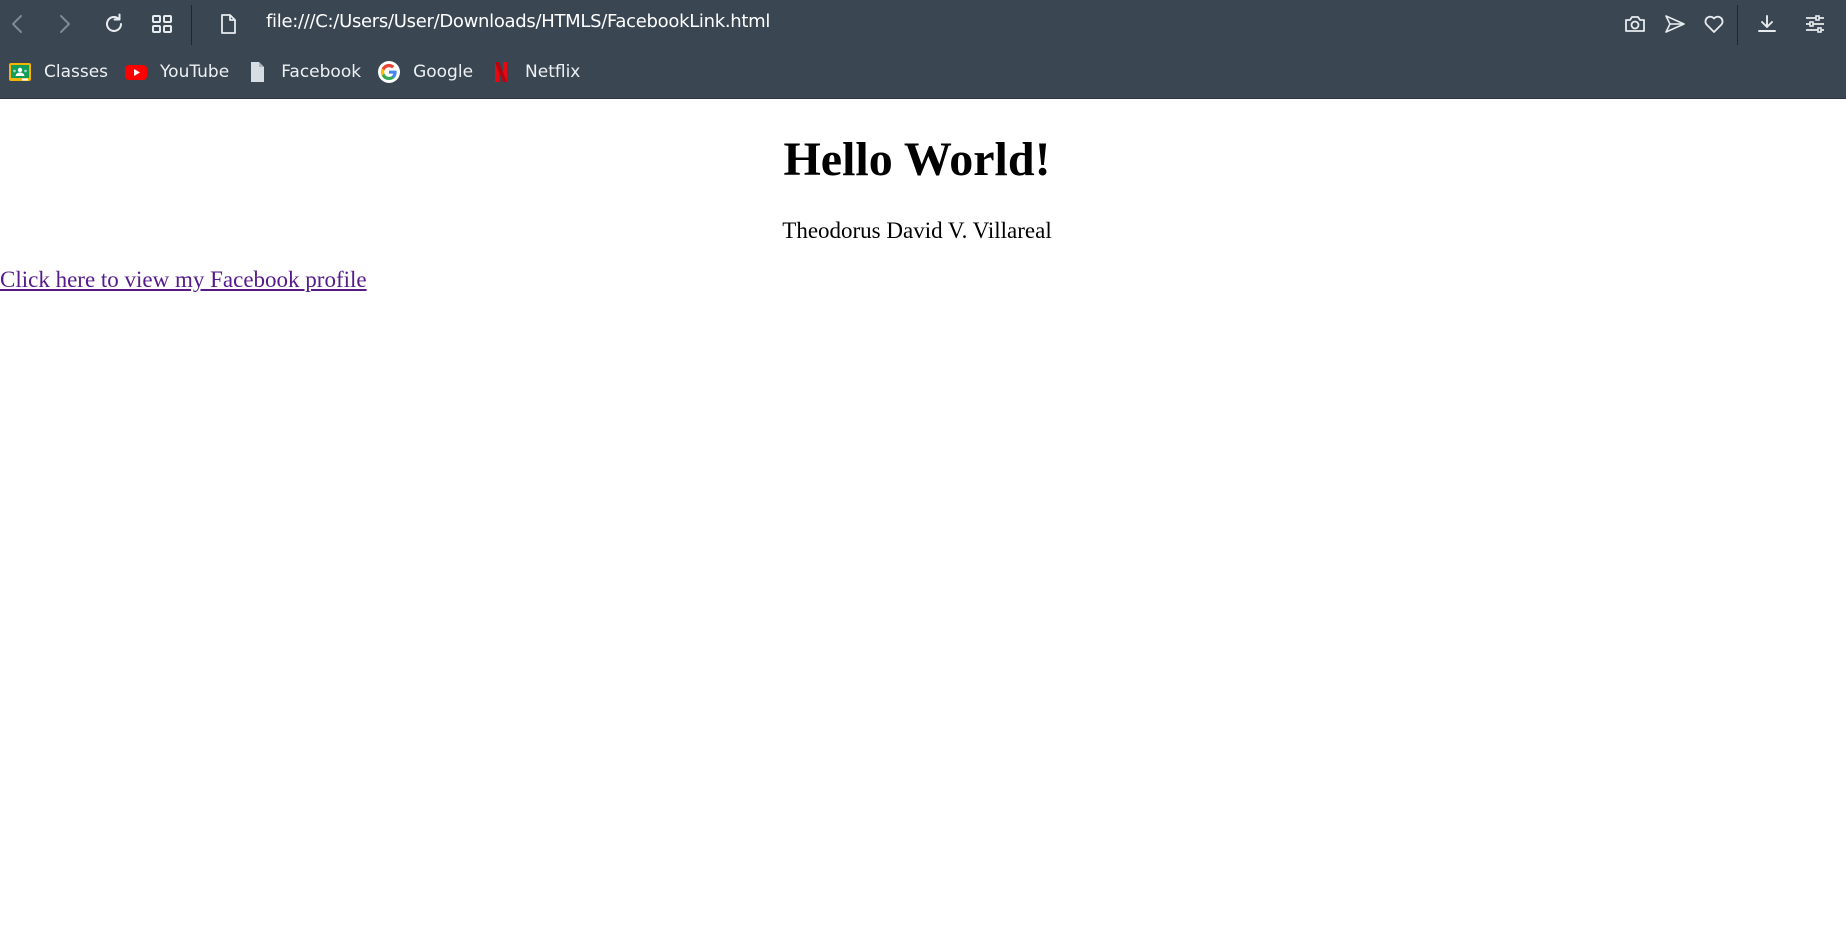 This screenshot has width=1846, height=934. I want to click on bookmark-classes: Classes, so click(58, 72).